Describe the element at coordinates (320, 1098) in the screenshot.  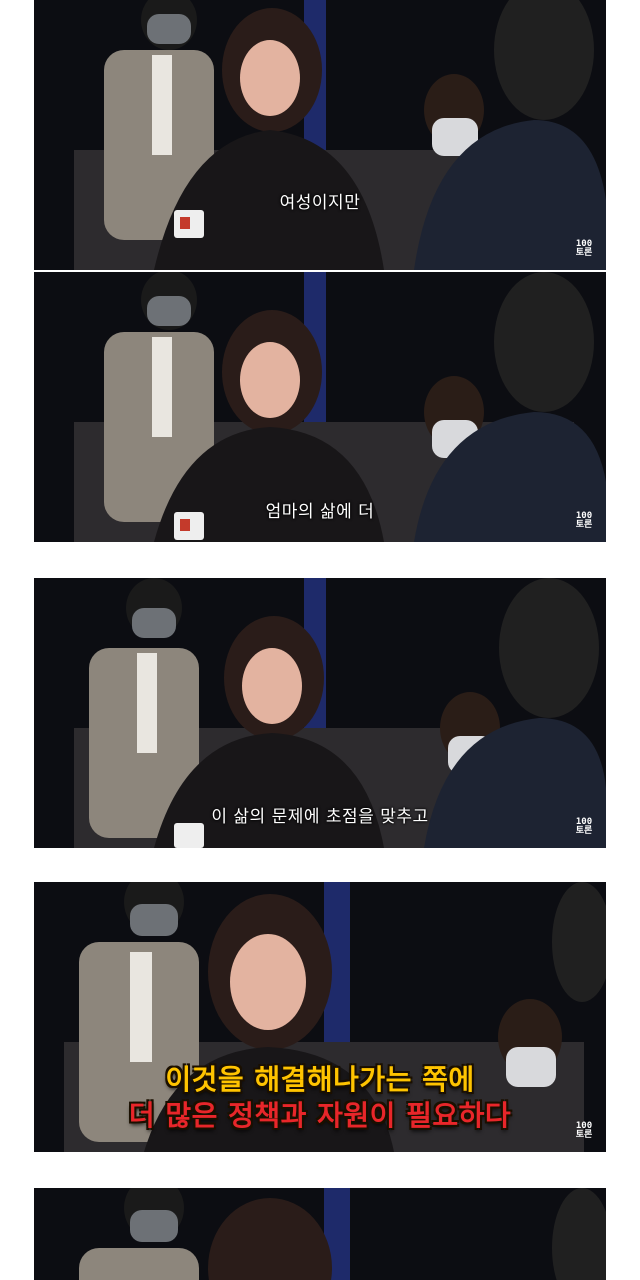
I see `emphasis-subtitle: 이것을 해결해나가는 쪽에 더 많은 정책과 자원이 필요하다` at that location.